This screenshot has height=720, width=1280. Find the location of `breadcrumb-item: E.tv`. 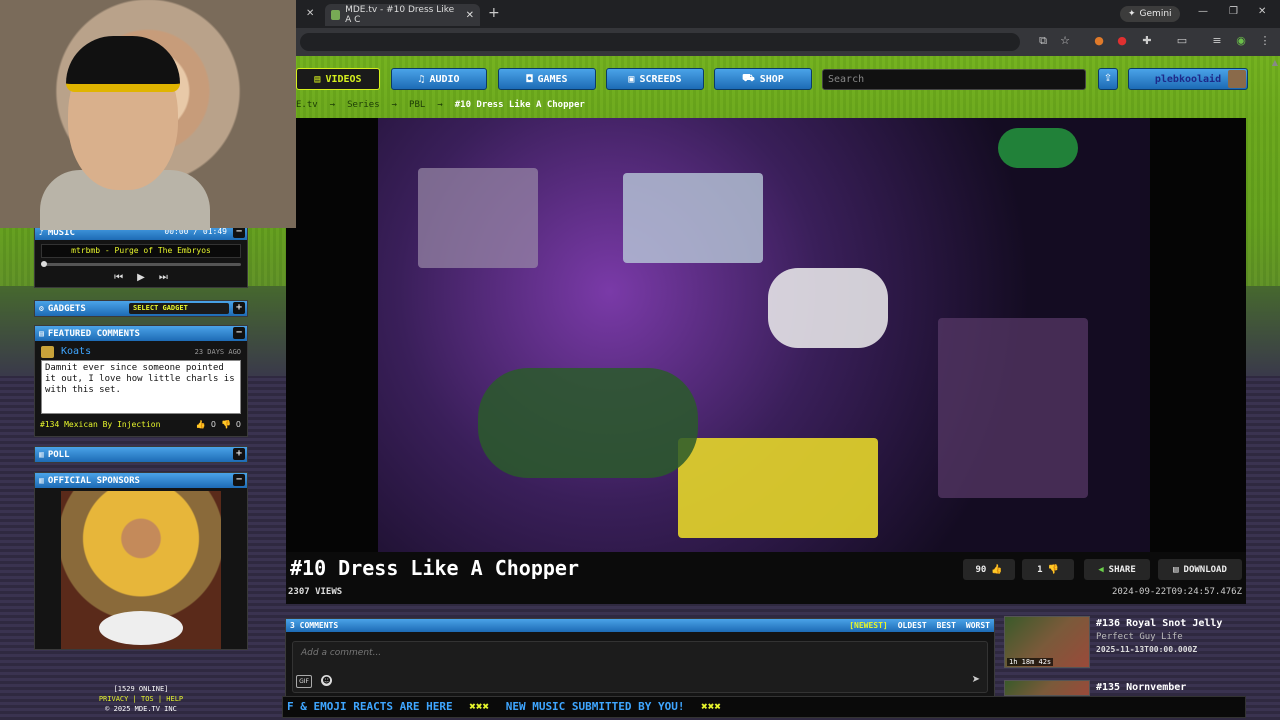

breadcrumb-item: E.tv is located at coordinates (307, 107).